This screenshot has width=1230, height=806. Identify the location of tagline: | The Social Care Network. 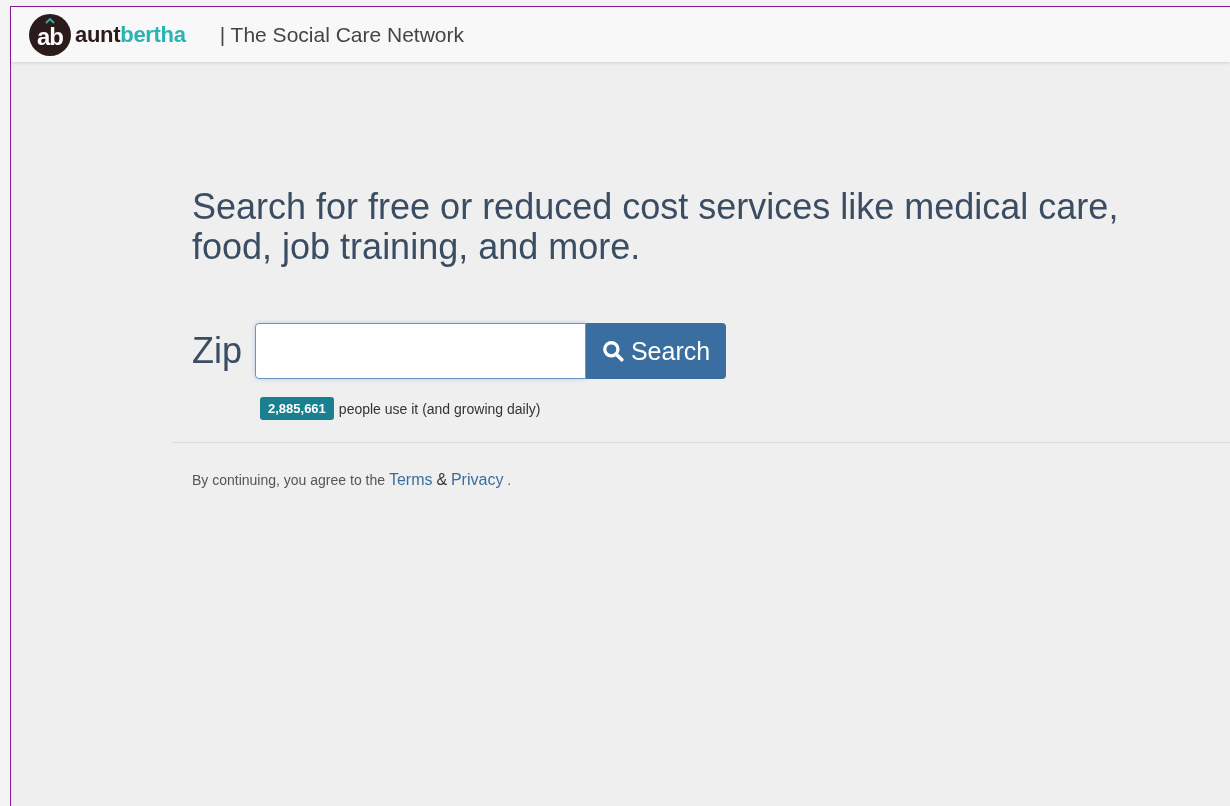
(342, 34).